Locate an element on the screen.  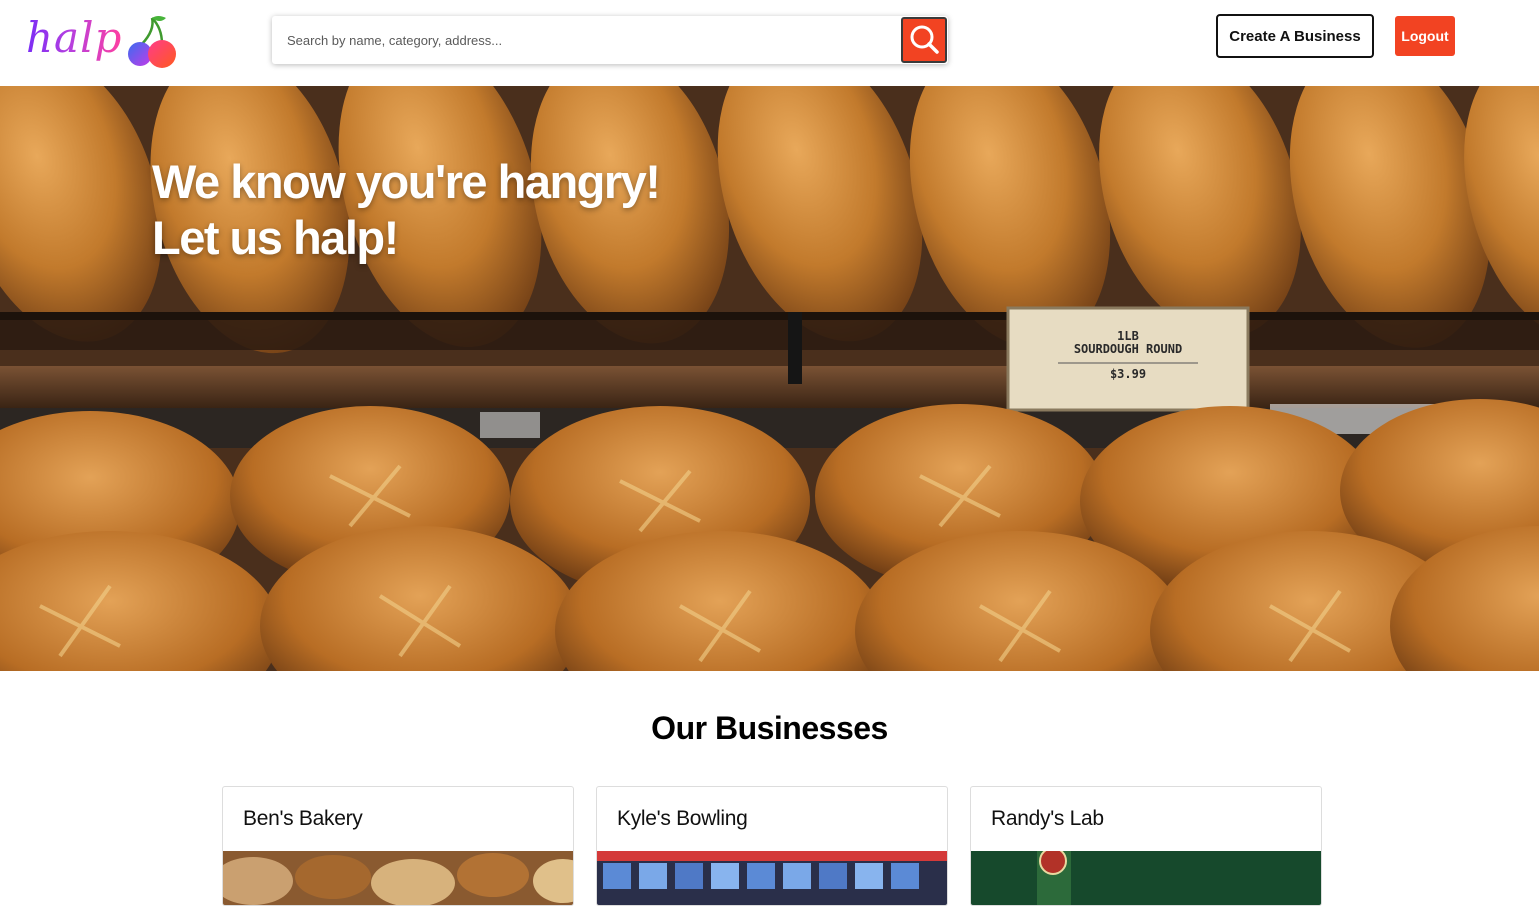
logout-button: Logout is located at coordinates (1425, 36).